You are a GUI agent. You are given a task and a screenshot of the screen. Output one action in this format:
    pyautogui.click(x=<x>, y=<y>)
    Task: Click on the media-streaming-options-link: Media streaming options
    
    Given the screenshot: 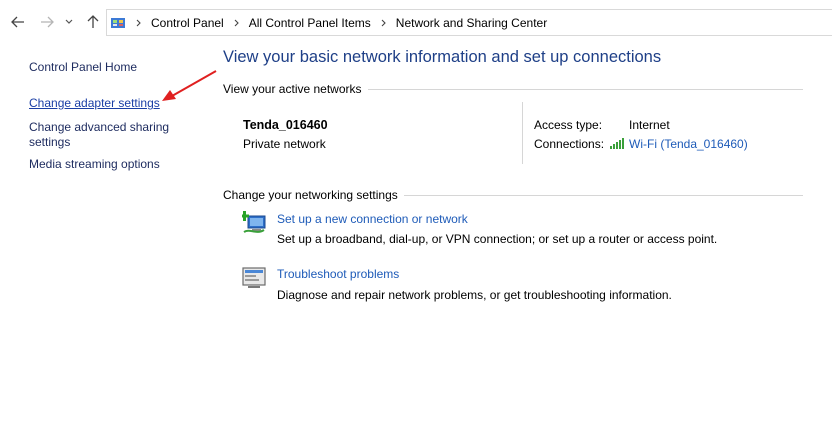 What is the action you would take?
    pyautogui.click(x=94, y=164)
    